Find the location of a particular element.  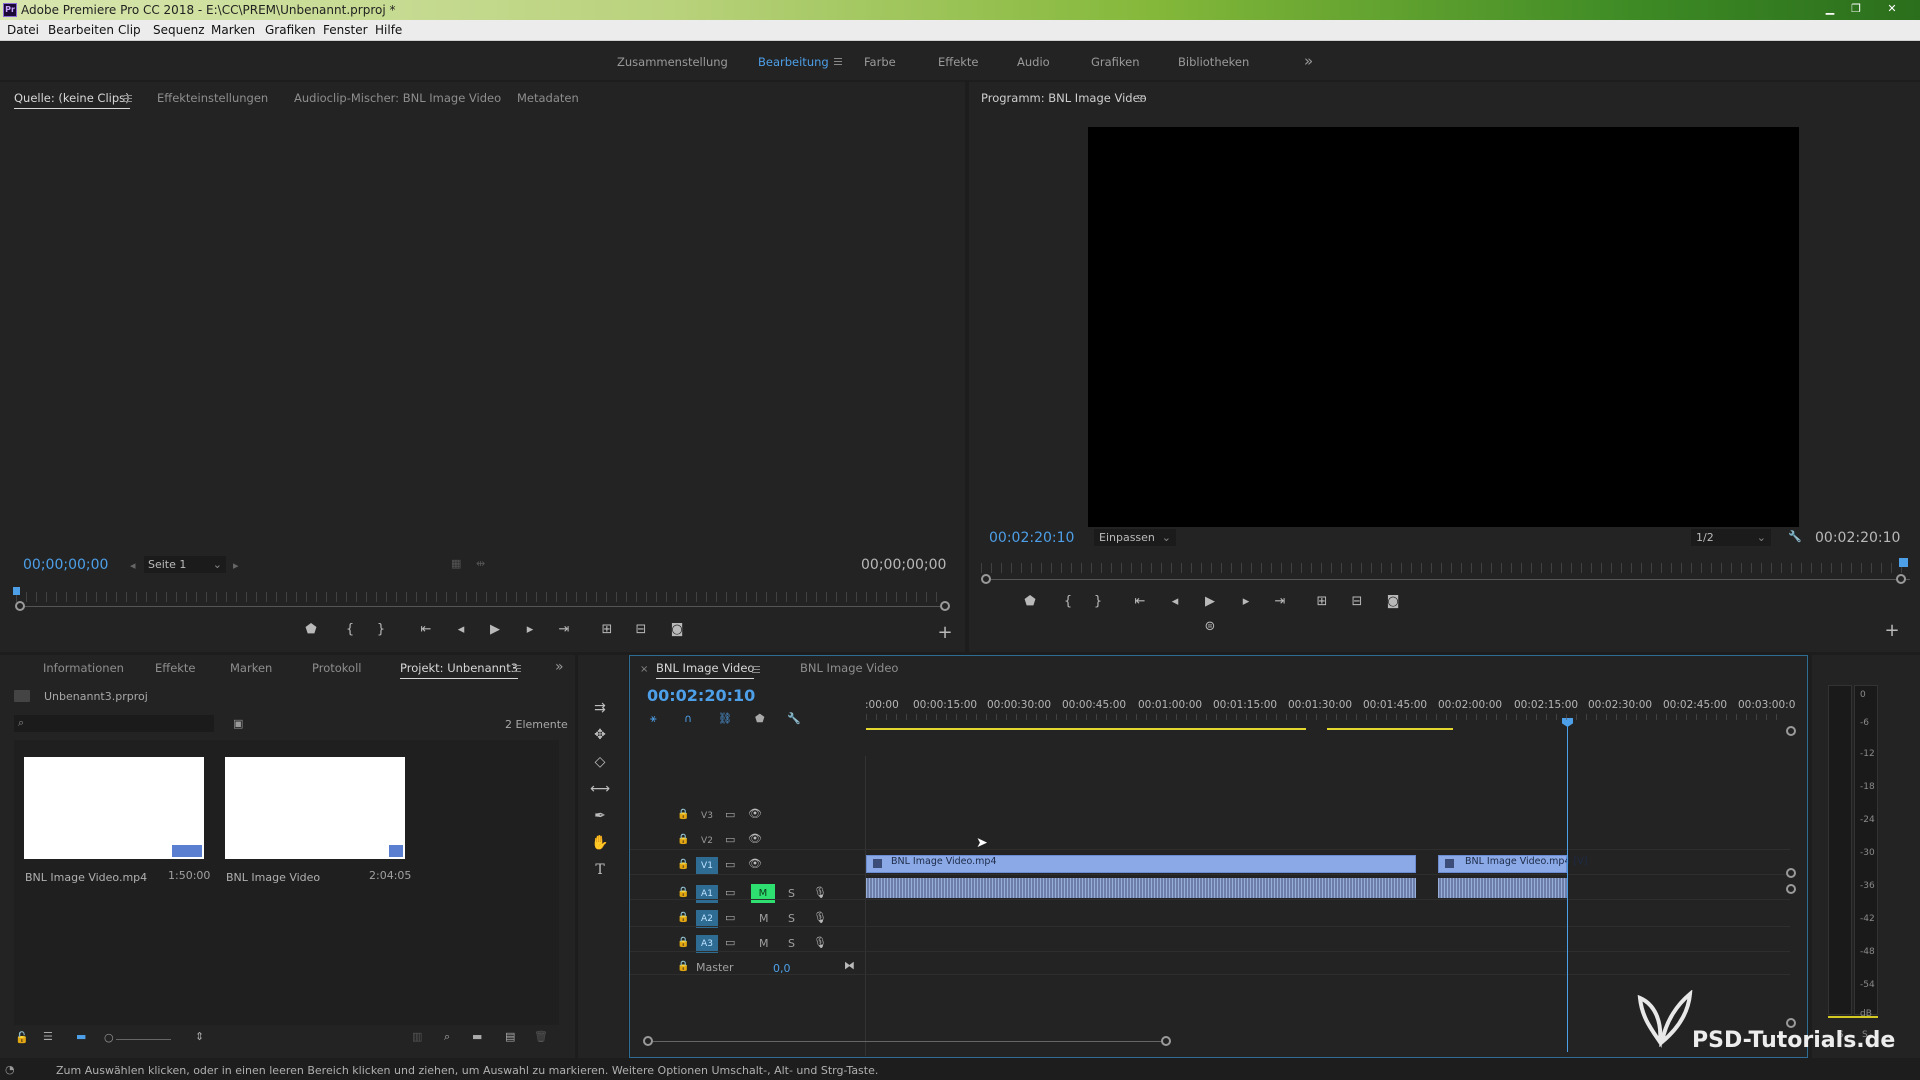

workspace-bibliotheken: Bibliotheken is located at coordinates (1213, 62).